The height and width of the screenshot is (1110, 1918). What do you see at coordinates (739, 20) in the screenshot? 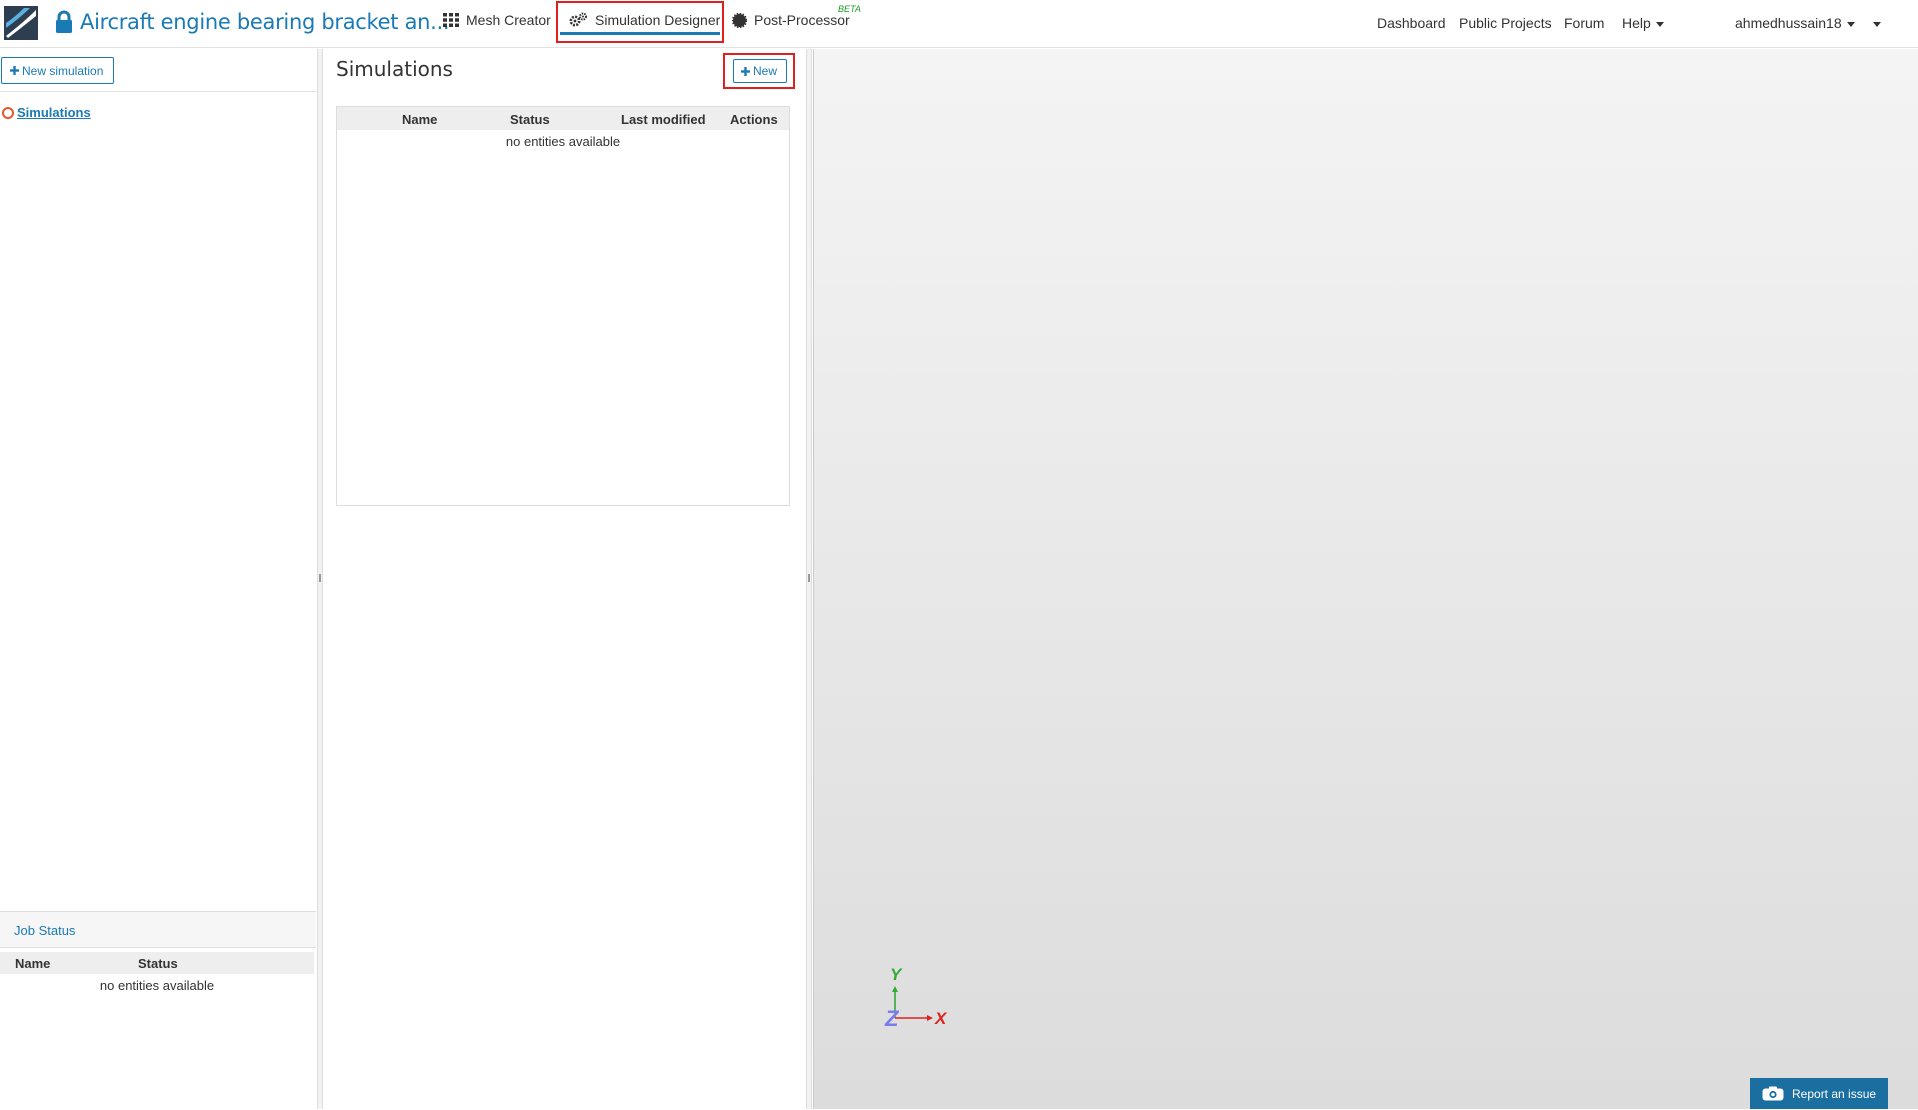
I see `post-processor-icon` at bounding box center [739, 20].